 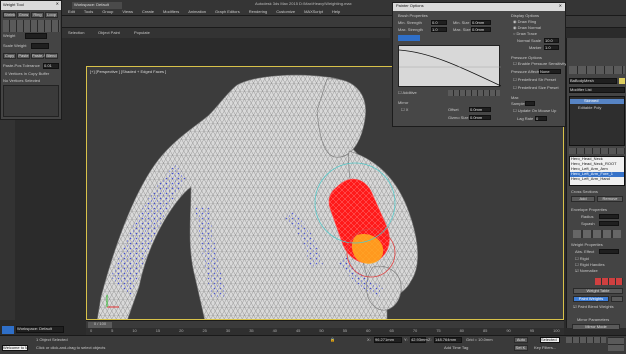 I want to click on ribbon-tab-selection: Selection, so click(x=76, y=33).